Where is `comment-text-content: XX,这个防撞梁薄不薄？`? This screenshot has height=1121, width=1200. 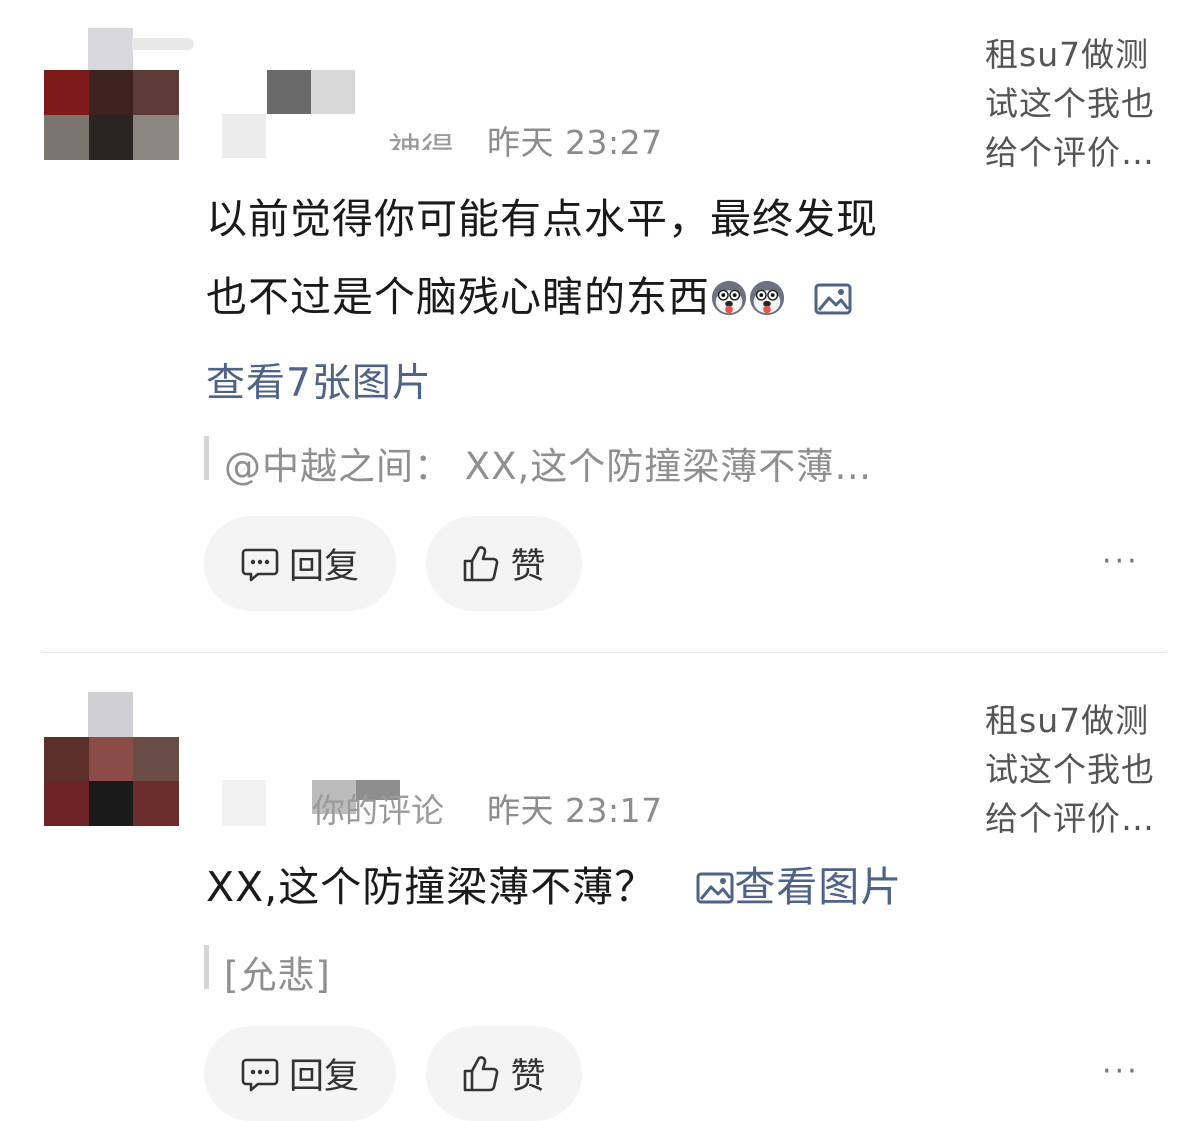 comment-text-content: XX,这个防撞梁薄不薄？ is located at coordinates (431, 887).